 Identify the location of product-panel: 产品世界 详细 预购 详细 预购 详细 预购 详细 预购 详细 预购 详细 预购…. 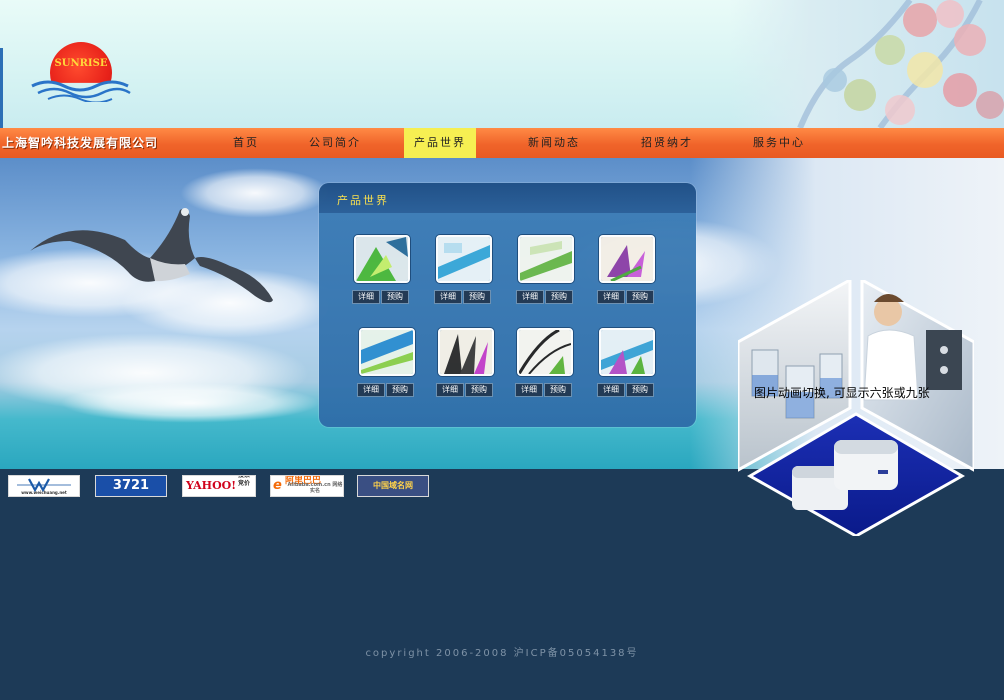
(507, 305).